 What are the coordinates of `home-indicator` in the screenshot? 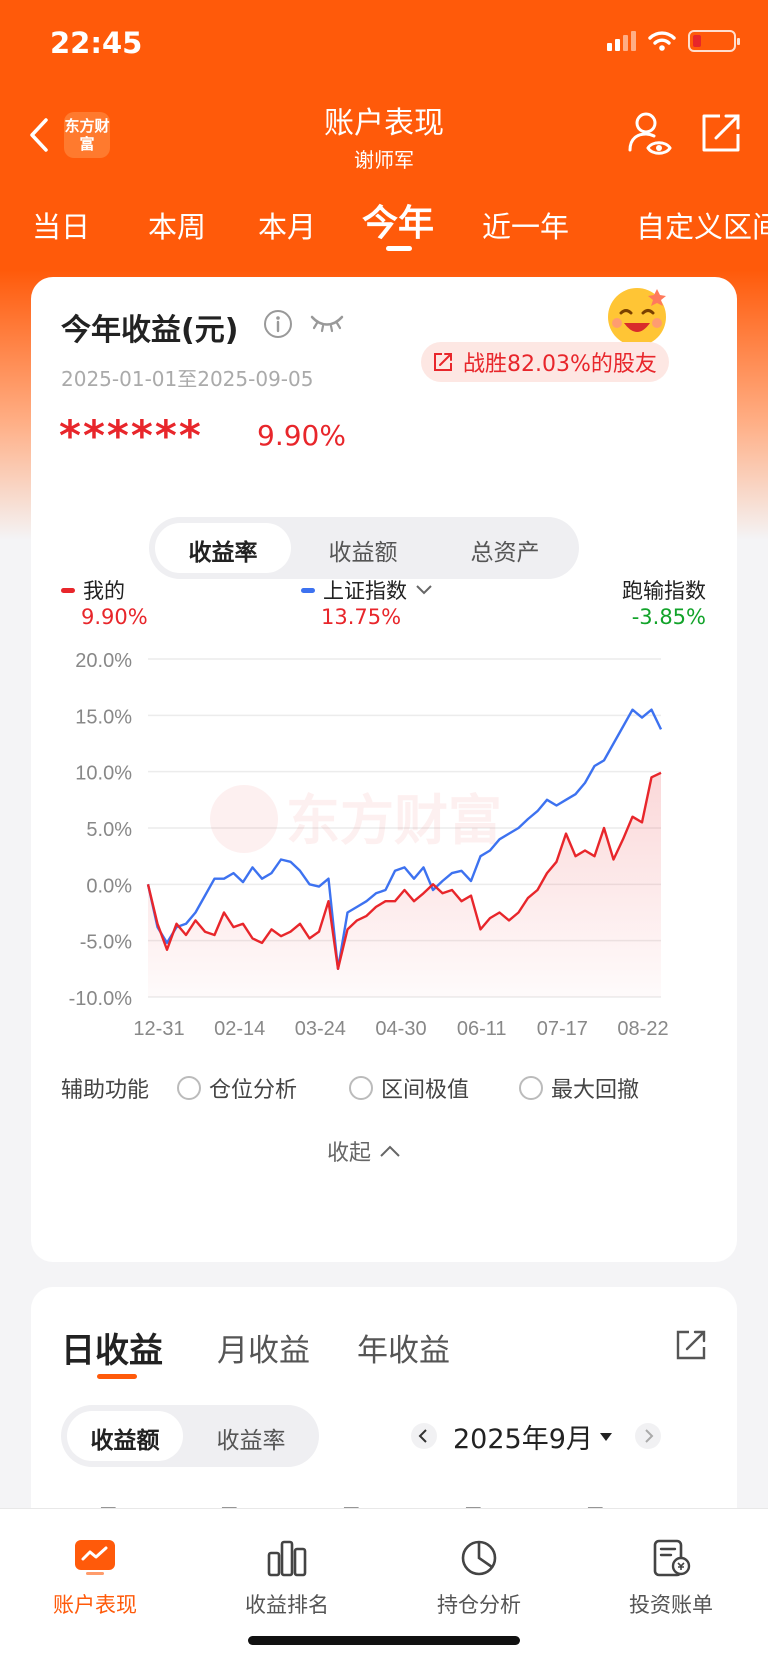 It's located at (384, 1640).